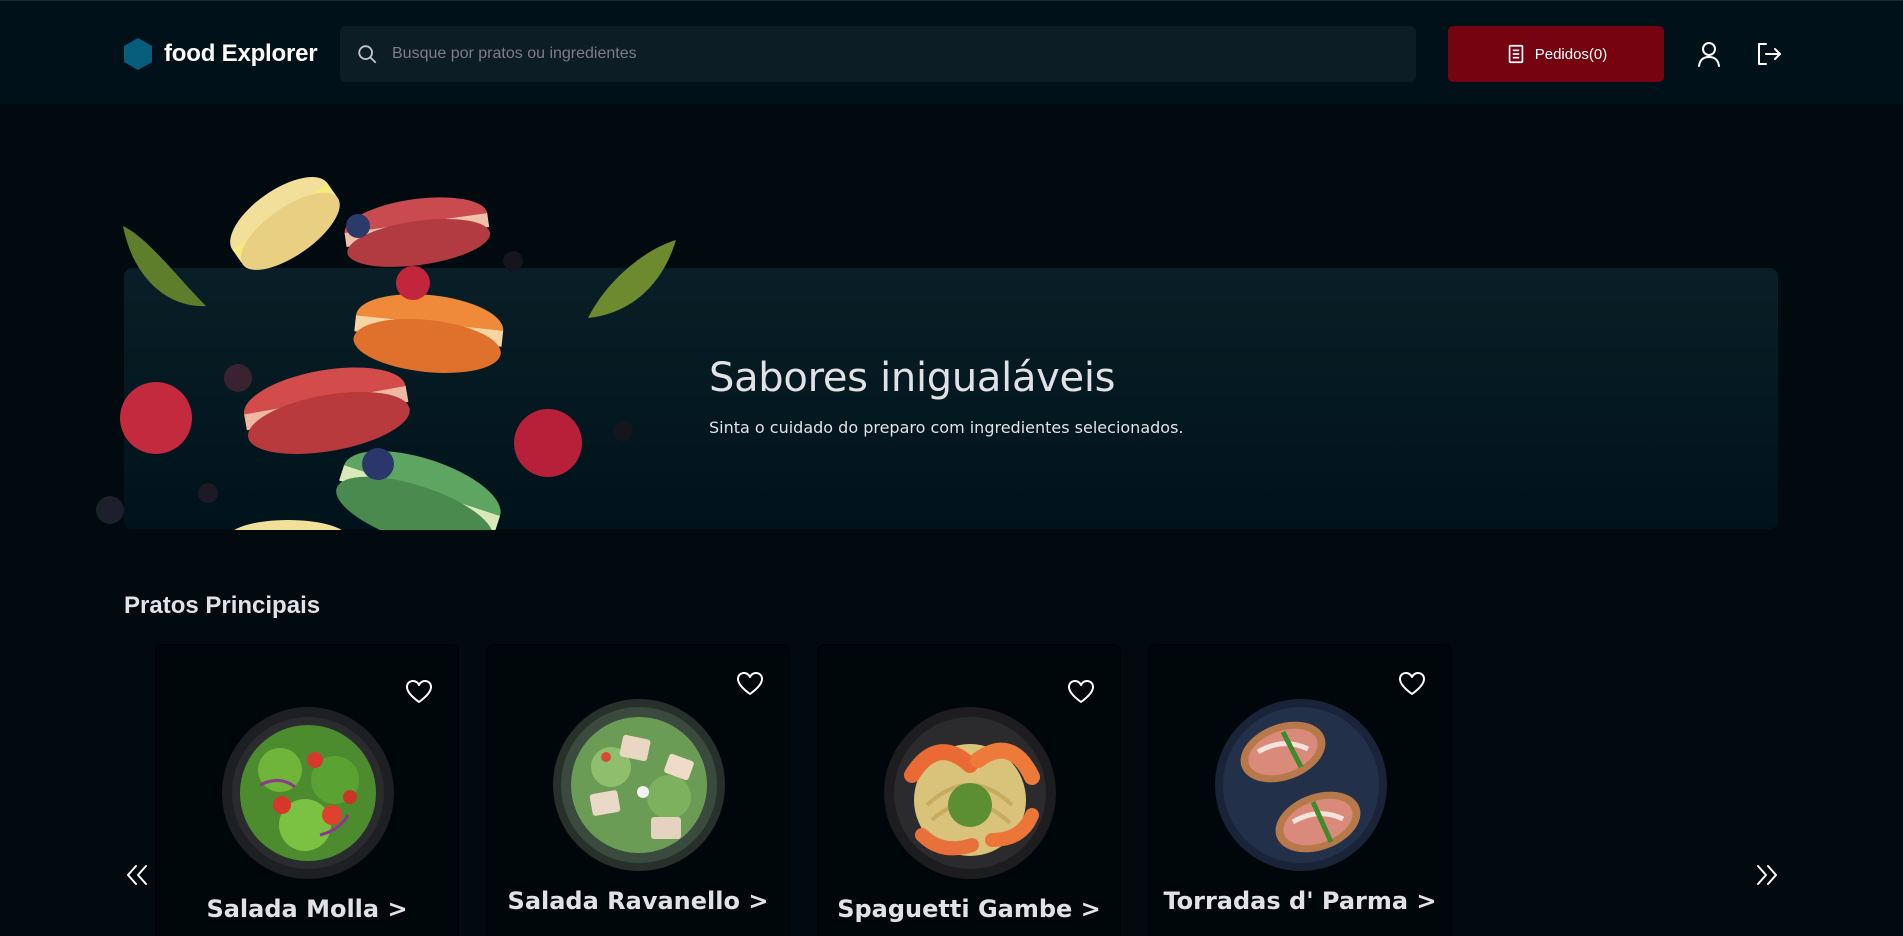 This screenshot has height=936, width=1903. I want to click on dish-name: Salada Ravanello >, so click(638, 901).